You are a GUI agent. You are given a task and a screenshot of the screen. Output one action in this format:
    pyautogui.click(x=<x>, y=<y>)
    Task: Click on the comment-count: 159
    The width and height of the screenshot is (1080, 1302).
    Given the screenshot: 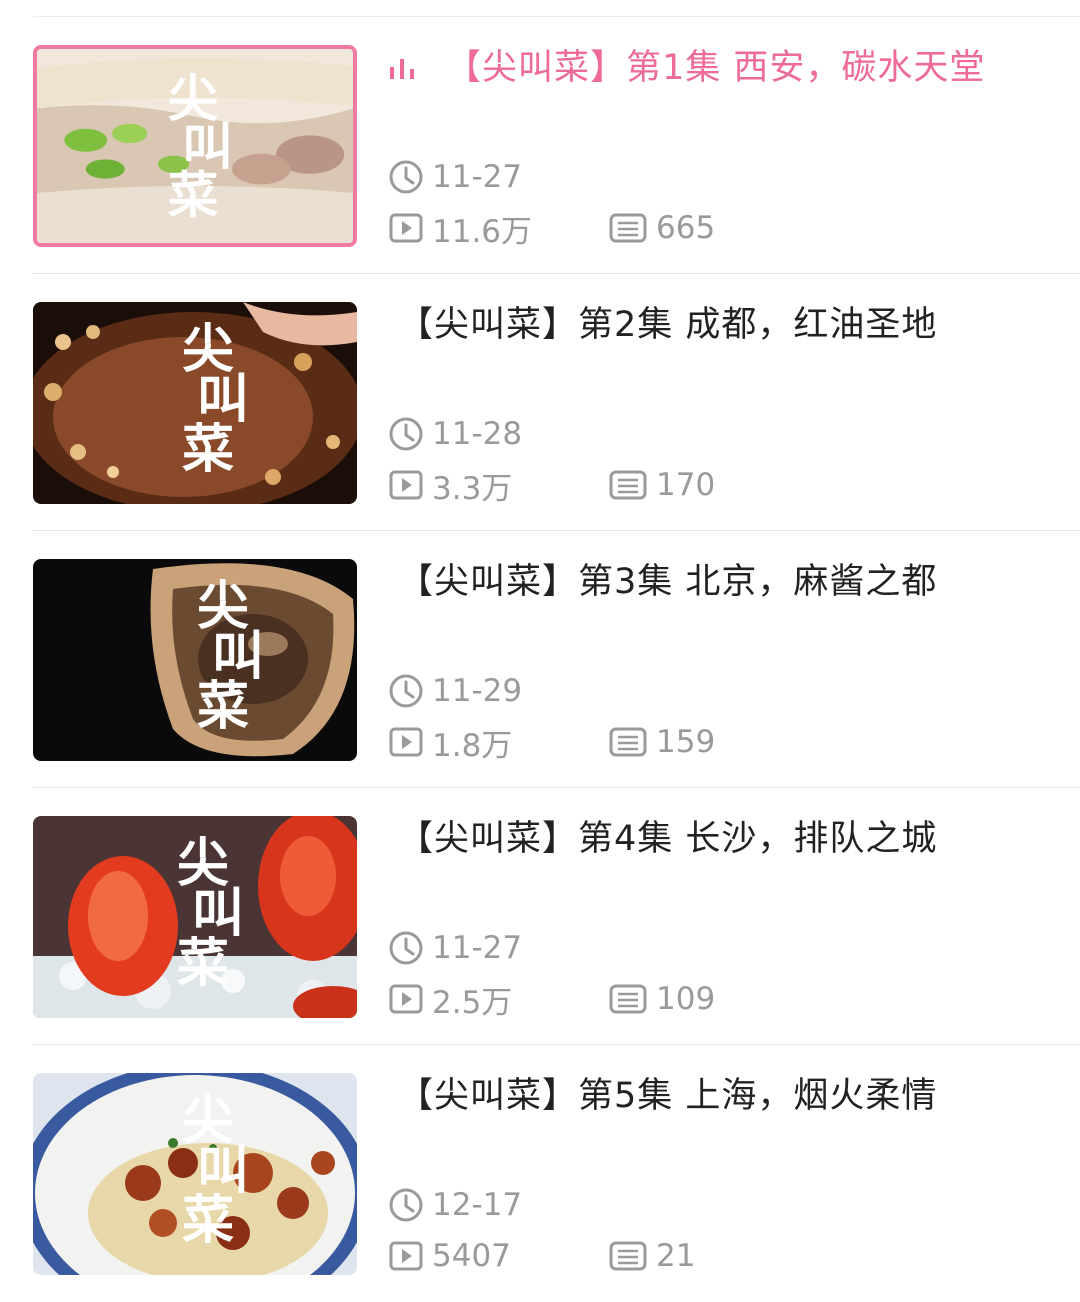 What is the action you would take?
    pyautogui.click(x=661, y=742)
    